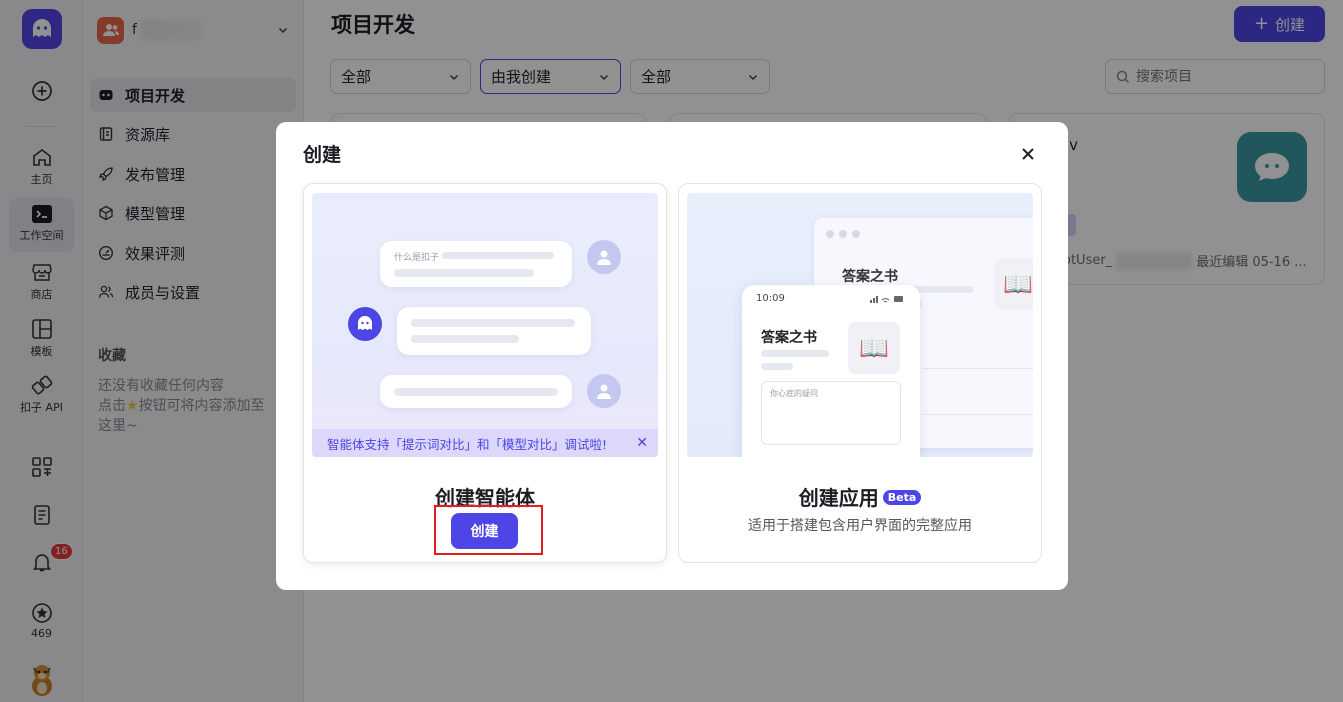  Describe the element at coordinates (484, 531) in the screenshot. I see `create-agent-button: 创建` at that location.